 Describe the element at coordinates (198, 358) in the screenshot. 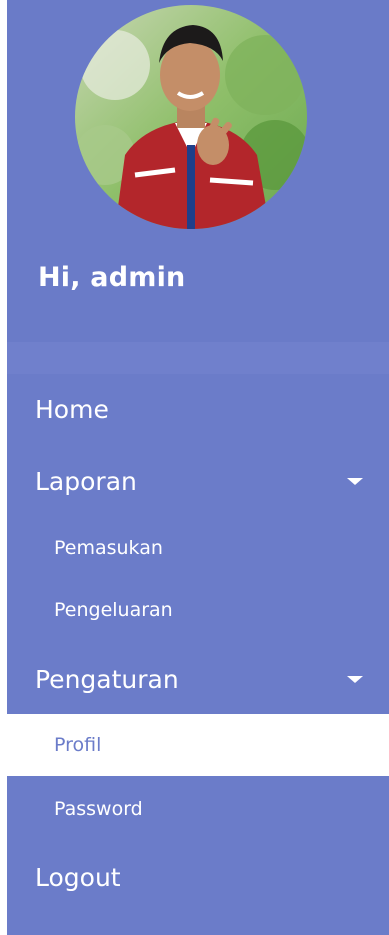

I see `separator` at that location.